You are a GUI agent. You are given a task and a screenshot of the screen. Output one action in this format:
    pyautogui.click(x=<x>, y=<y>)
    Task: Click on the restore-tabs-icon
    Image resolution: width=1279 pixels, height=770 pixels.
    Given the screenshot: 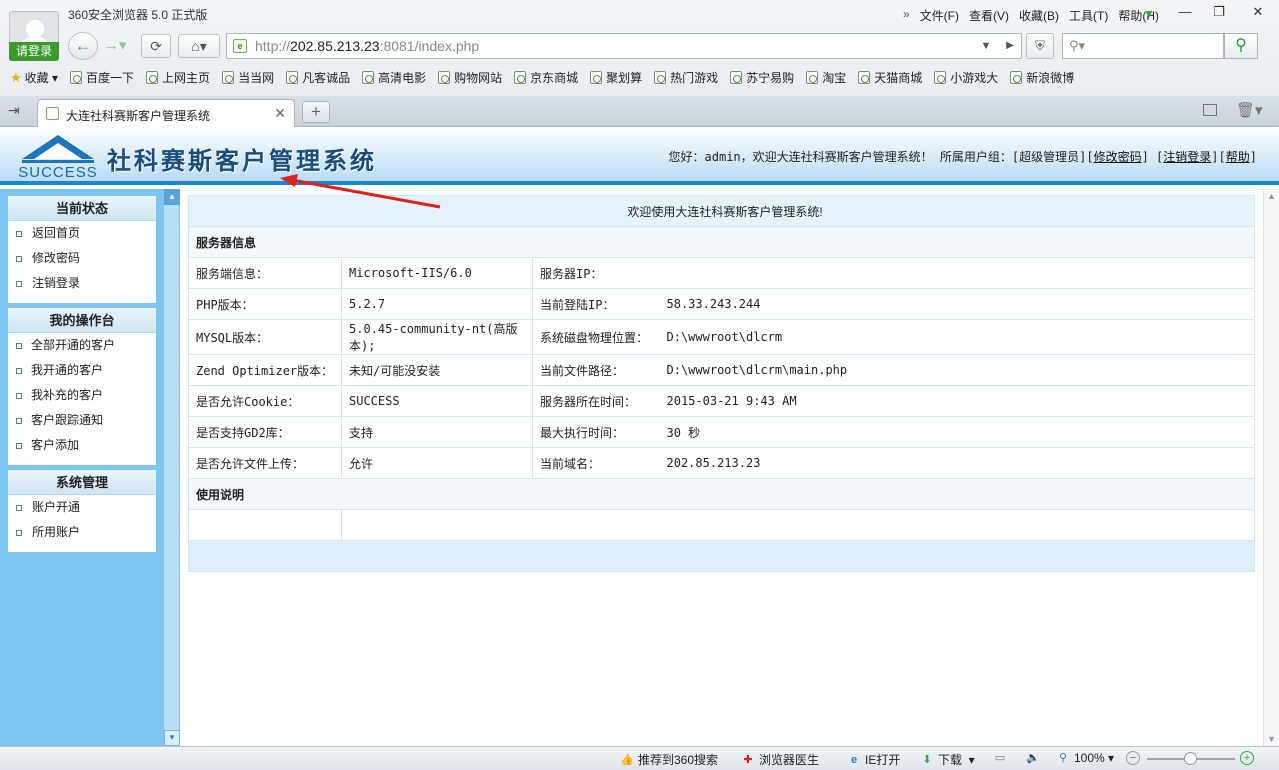 What is the action you would take?
    pyautogui.click(x=1210, y=110)
    